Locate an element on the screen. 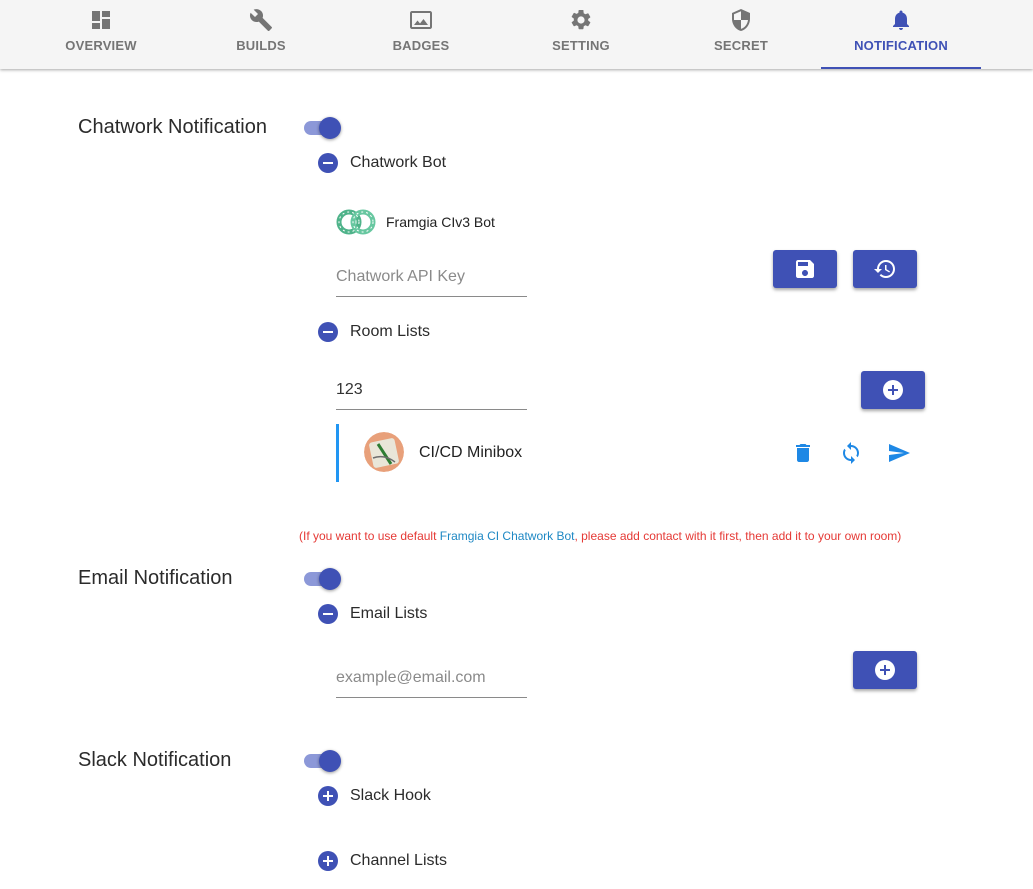 This screenshot has height=889, width=1033. chatwork-api-key-field is located at coordinates (431, 278).